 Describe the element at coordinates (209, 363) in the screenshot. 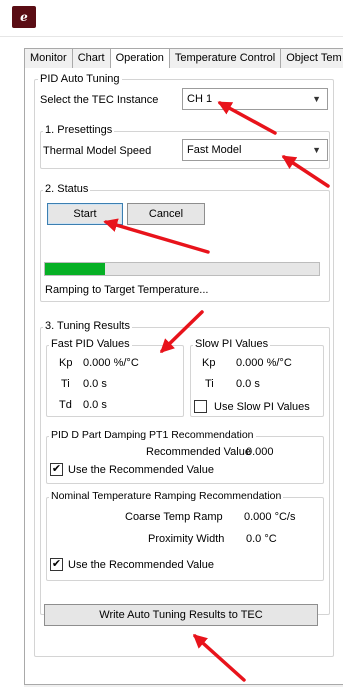

I see `slow-kp-label: Kp` at that location.